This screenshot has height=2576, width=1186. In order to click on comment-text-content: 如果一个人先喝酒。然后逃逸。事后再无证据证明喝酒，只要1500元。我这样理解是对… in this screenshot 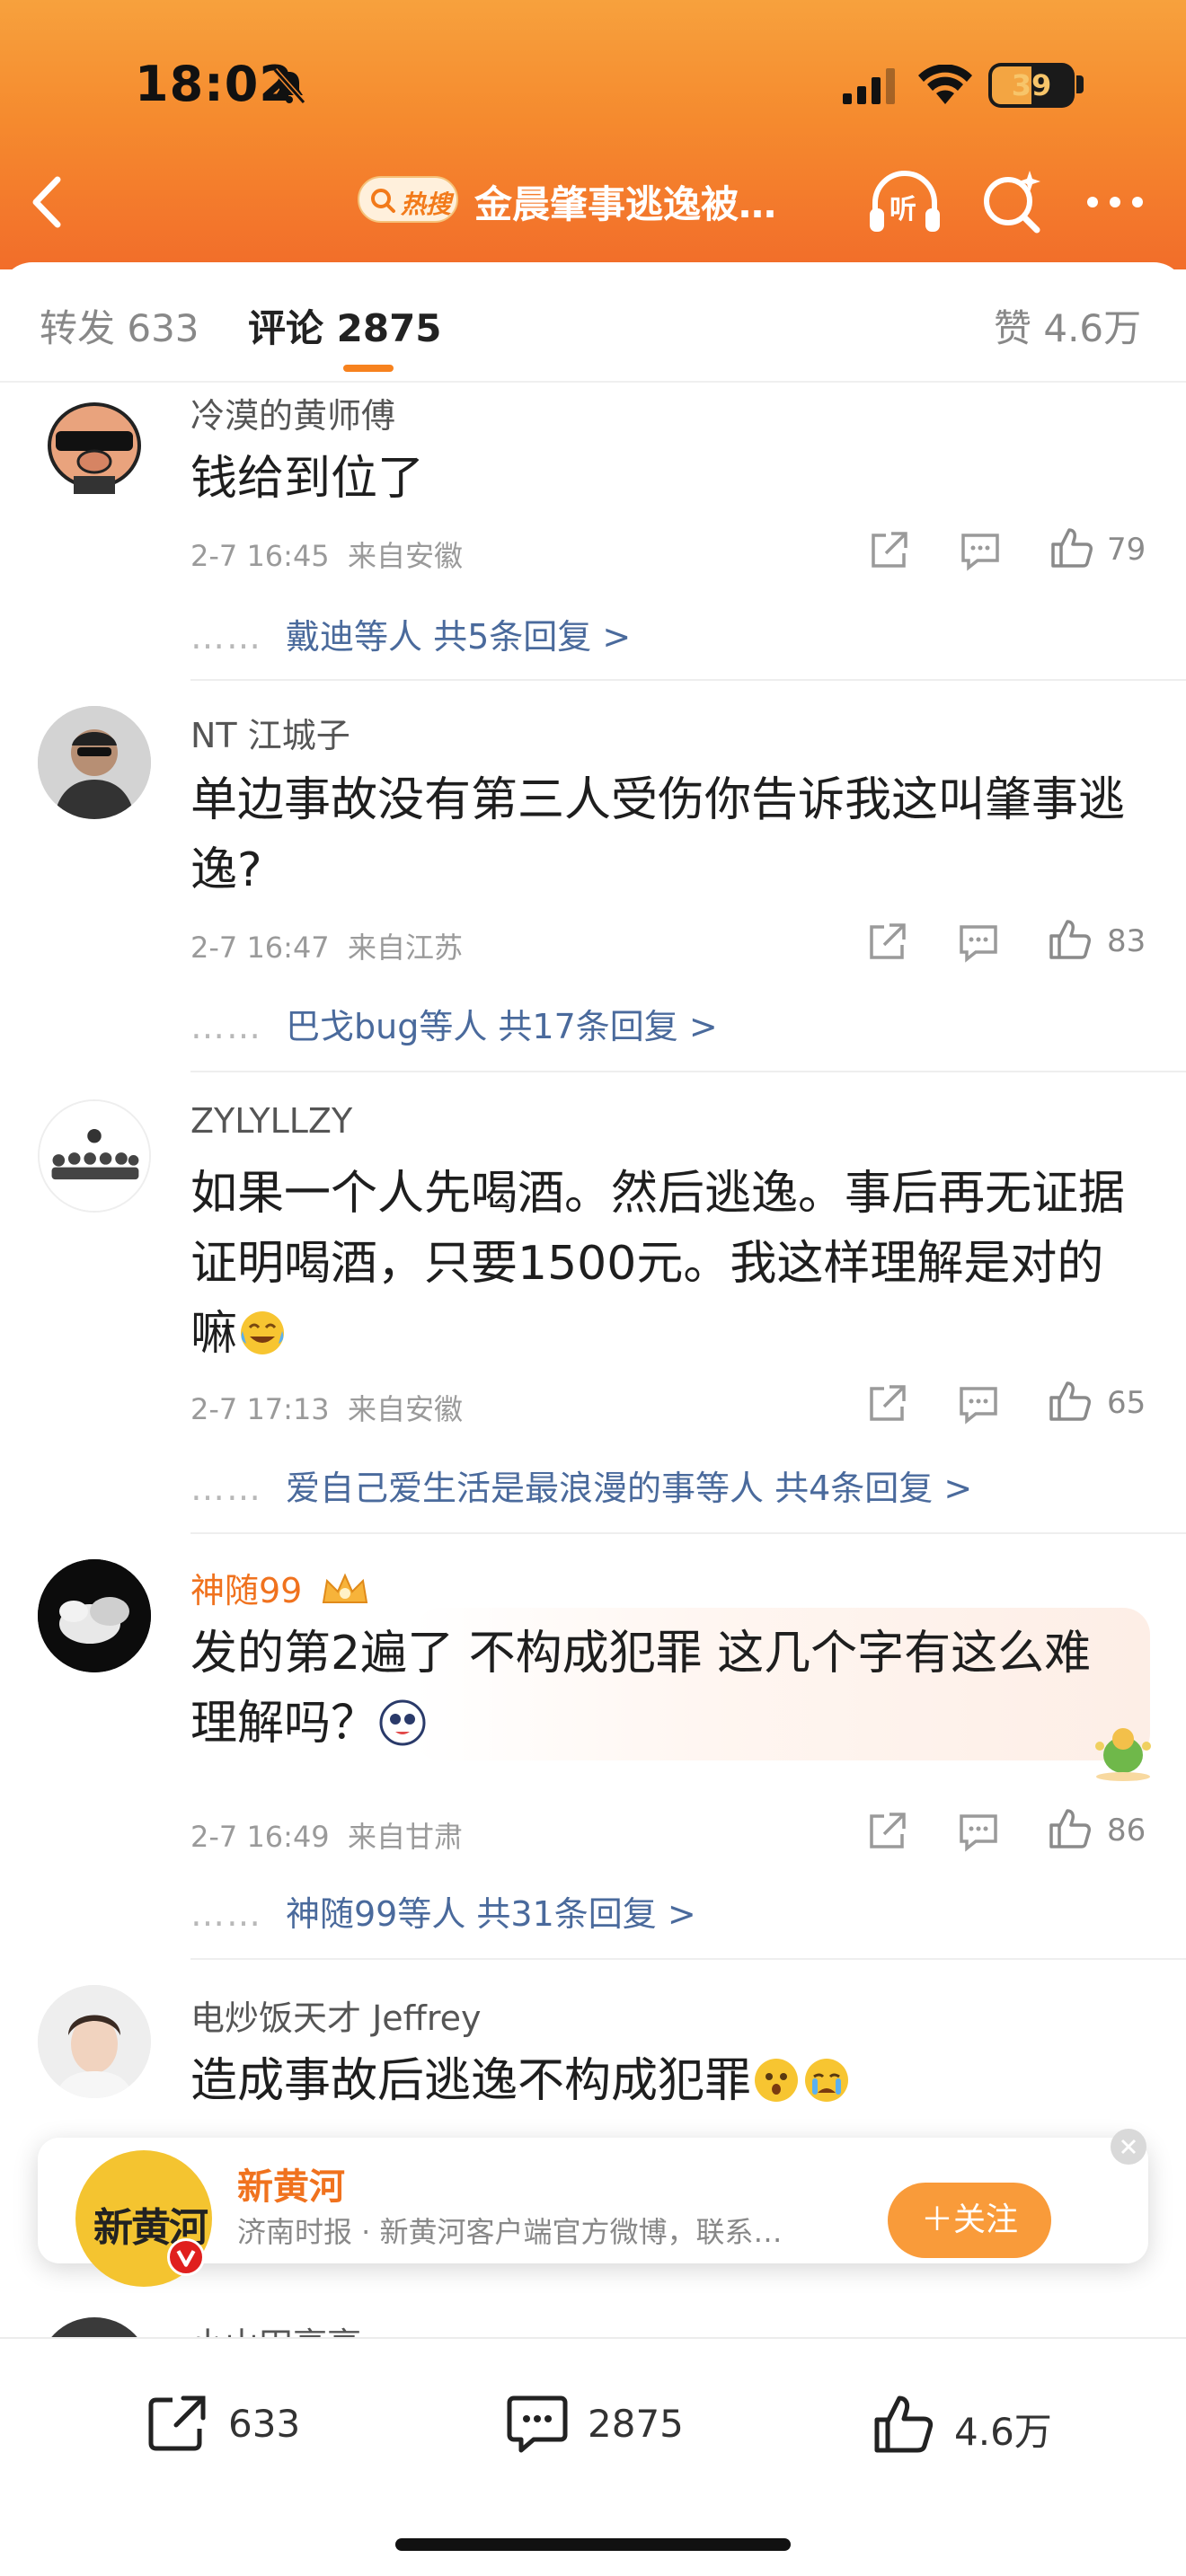, I will do `click(658, 1264)`.